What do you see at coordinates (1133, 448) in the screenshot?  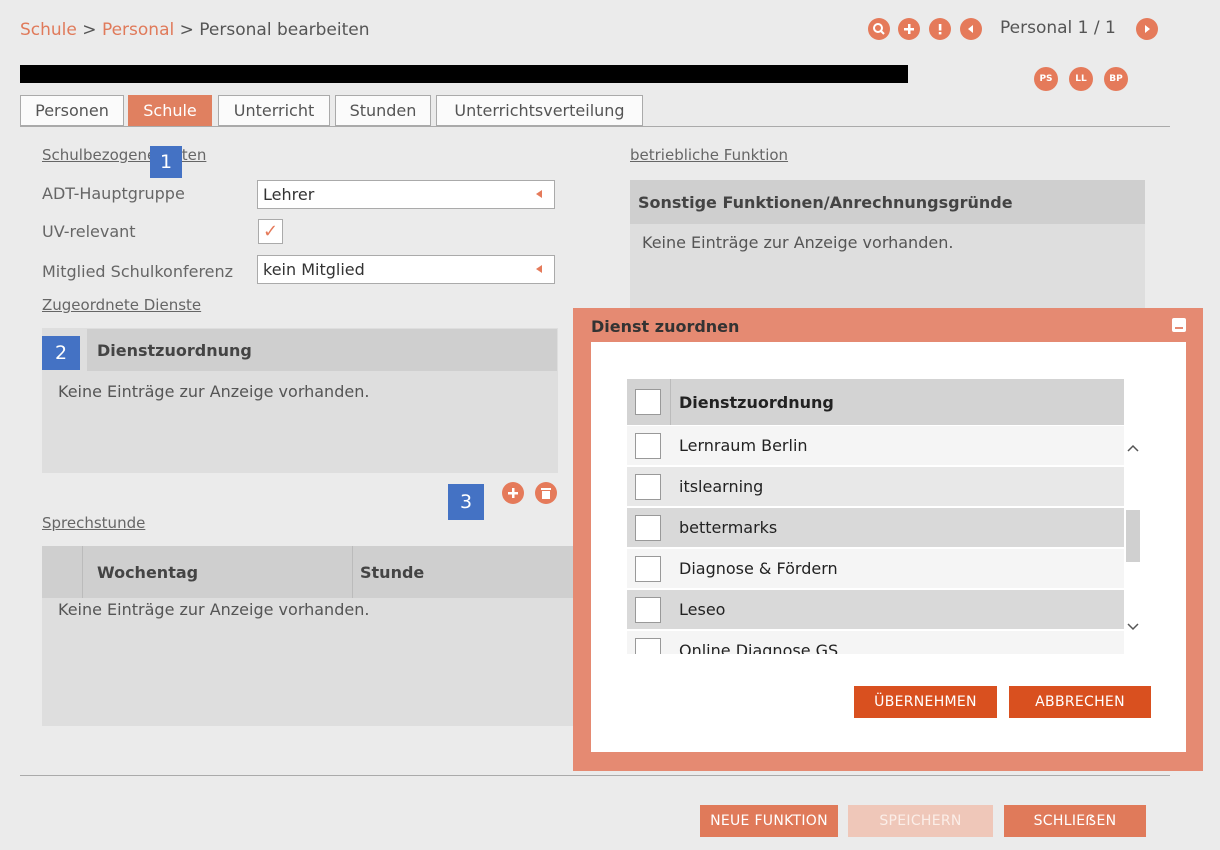 I see `scroll-up-icon` at bounding box center [1133, 448].